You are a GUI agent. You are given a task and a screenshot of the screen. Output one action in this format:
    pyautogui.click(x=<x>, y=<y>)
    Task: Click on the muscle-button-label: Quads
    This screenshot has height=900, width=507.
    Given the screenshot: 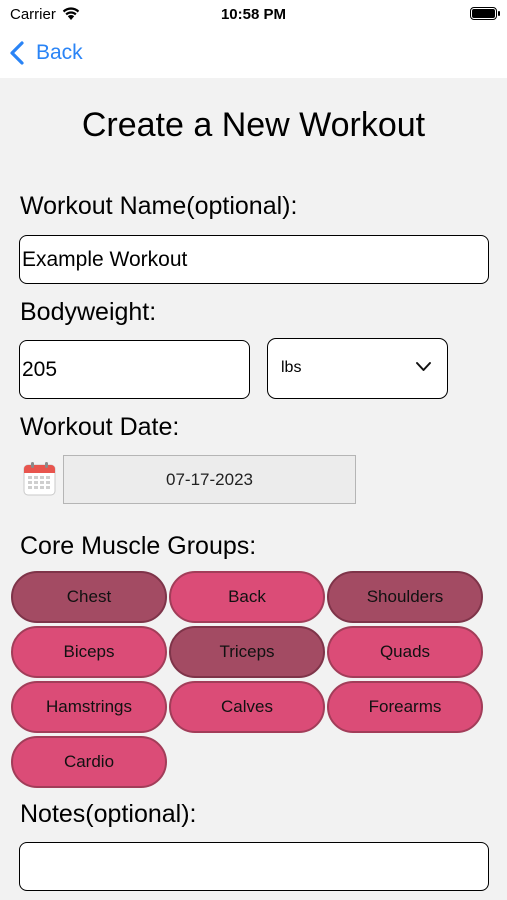 What is the action you would take?
    pyautogui.click(x=405, y=651)
    